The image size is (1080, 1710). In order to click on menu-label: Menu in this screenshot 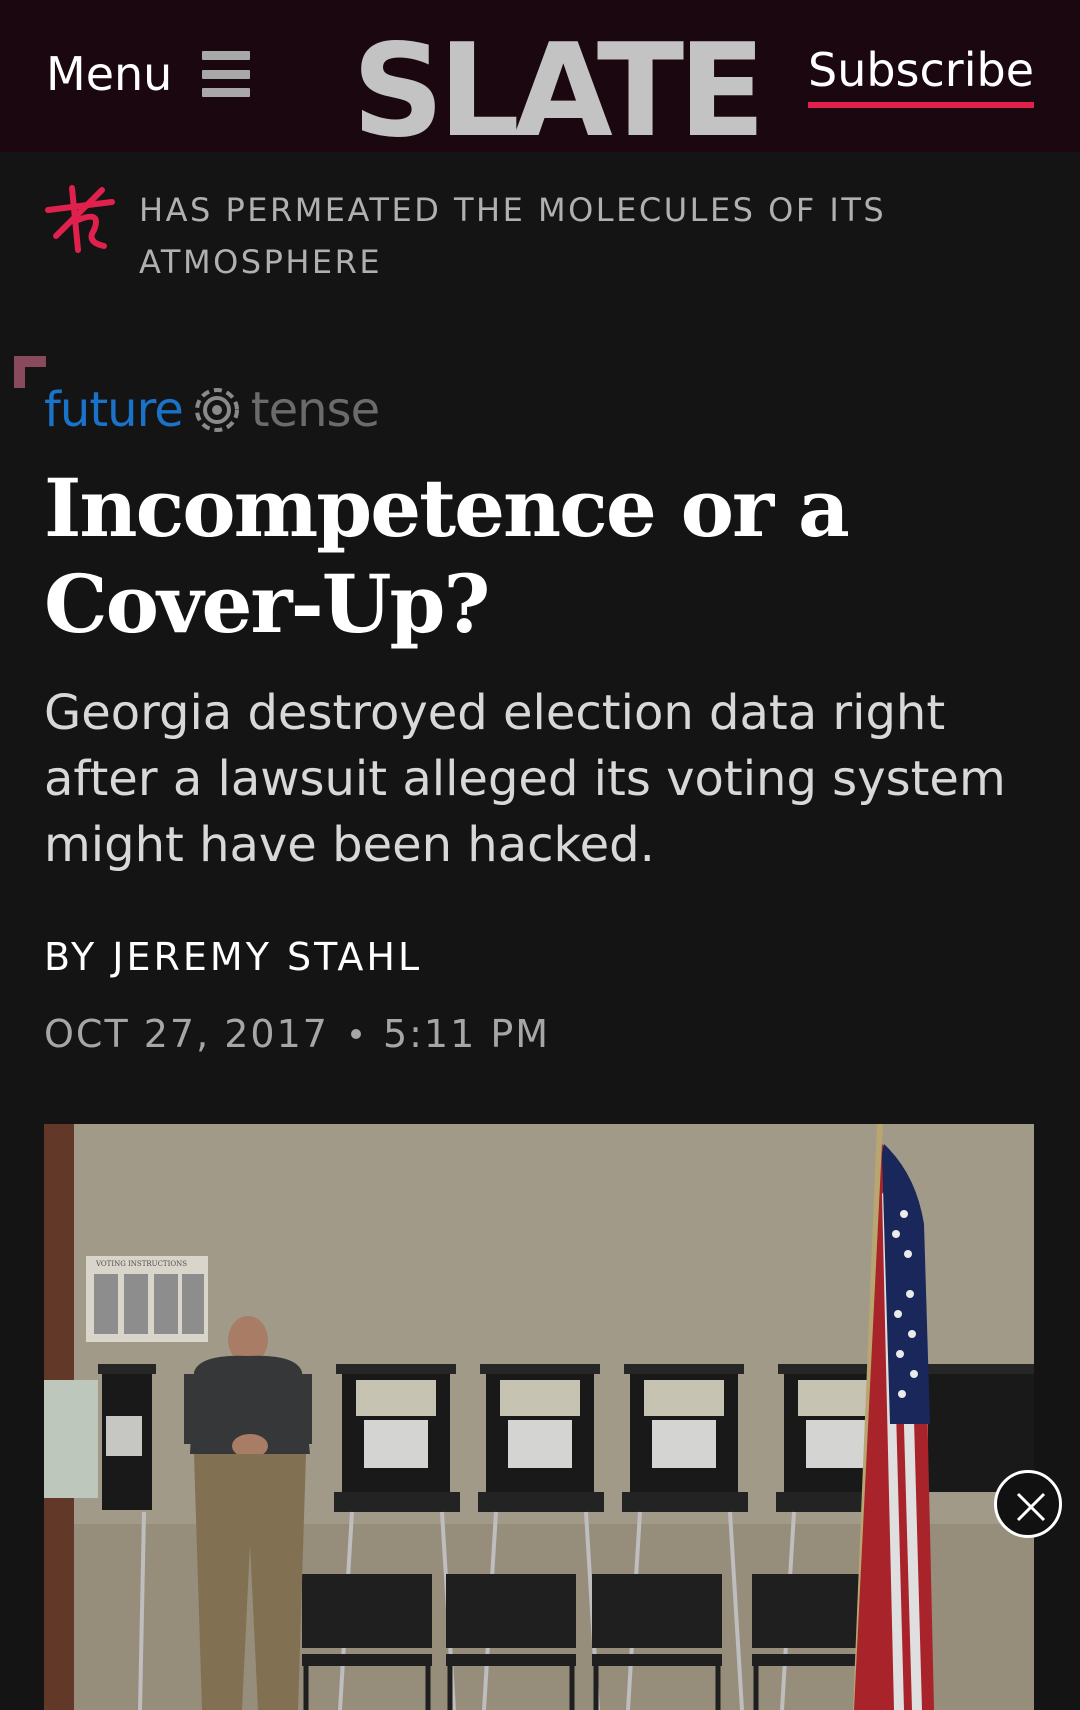, I will do `click(109, 74)`.